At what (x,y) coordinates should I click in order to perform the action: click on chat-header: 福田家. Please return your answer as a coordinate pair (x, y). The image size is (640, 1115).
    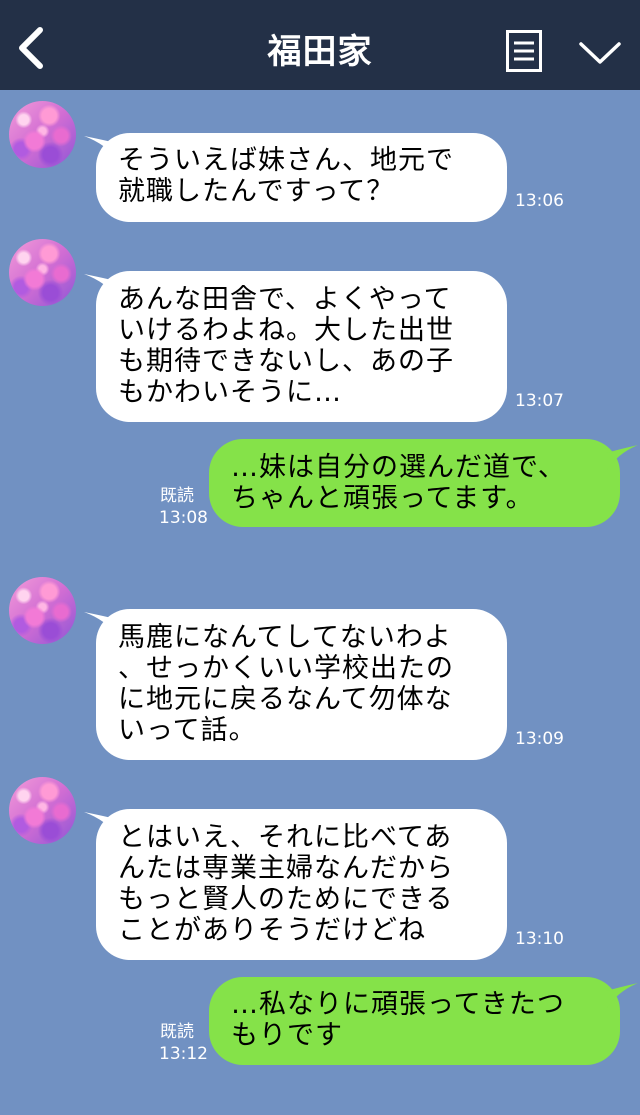
    Looking at the image, I should click on (320, 45).